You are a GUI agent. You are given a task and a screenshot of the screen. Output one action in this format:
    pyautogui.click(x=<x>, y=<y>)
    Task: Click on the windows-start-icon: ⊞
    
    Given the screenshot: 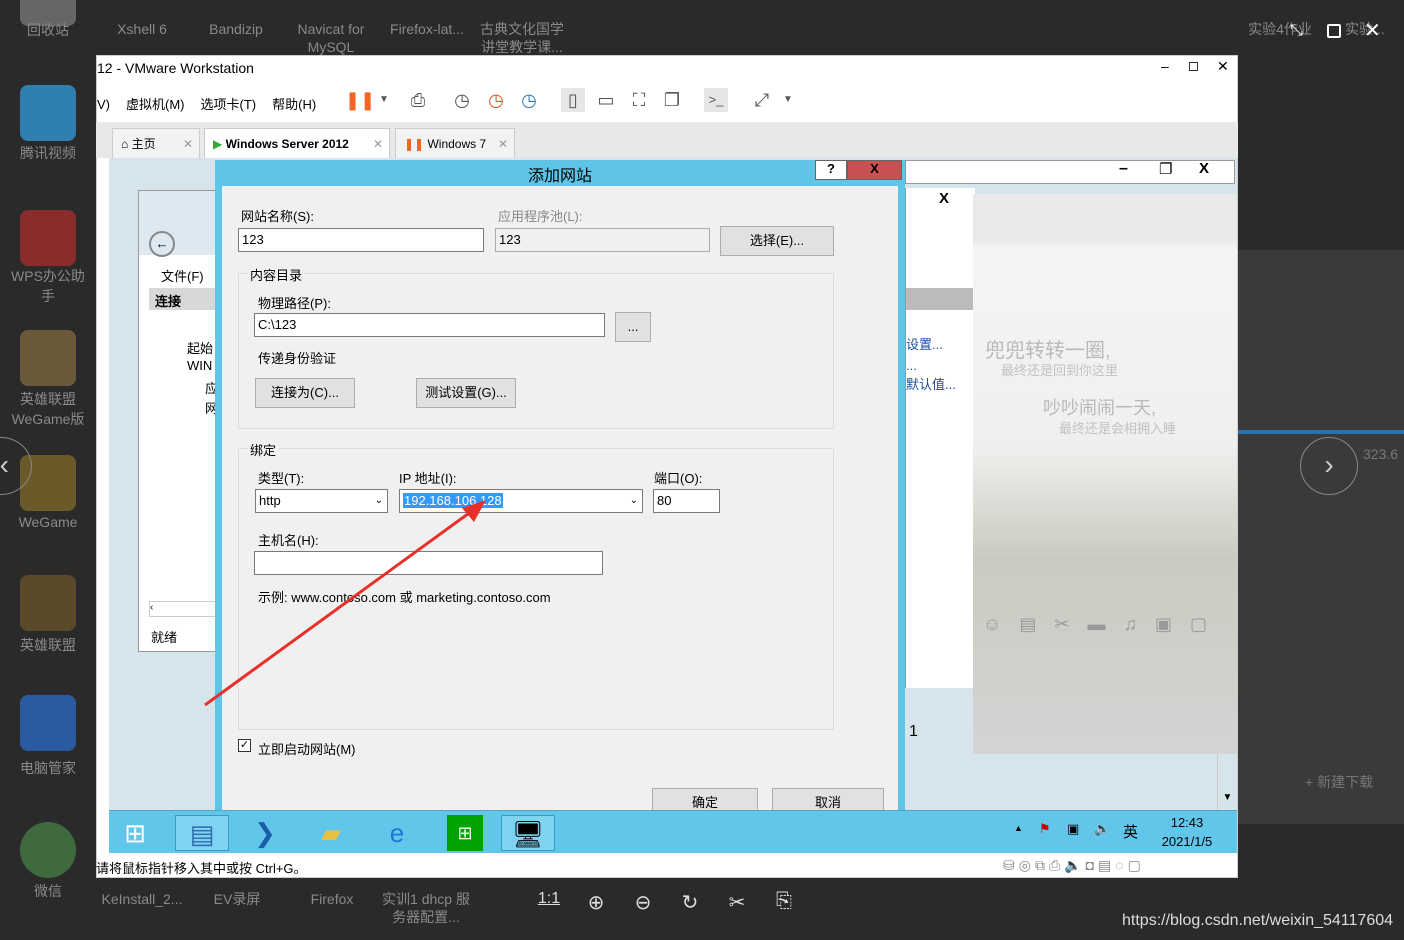 What is the action you would take?
    pyautogui.click(x=135, y=833)
    